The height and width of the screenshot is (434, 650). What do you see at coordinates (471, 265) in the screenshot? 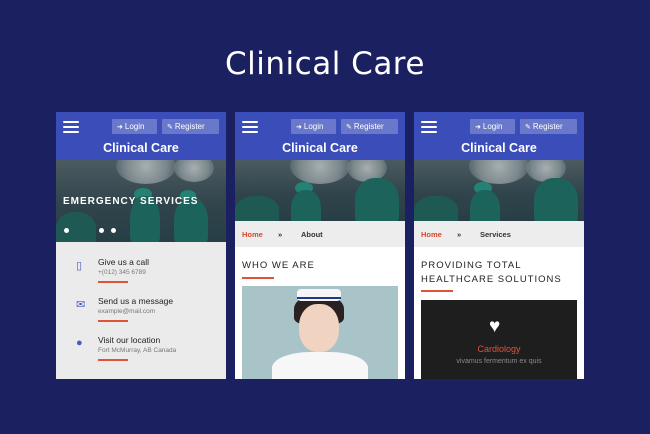
I see `section-heading-line1: PROVIDING TOTAL` at bounding box center [471, 265].